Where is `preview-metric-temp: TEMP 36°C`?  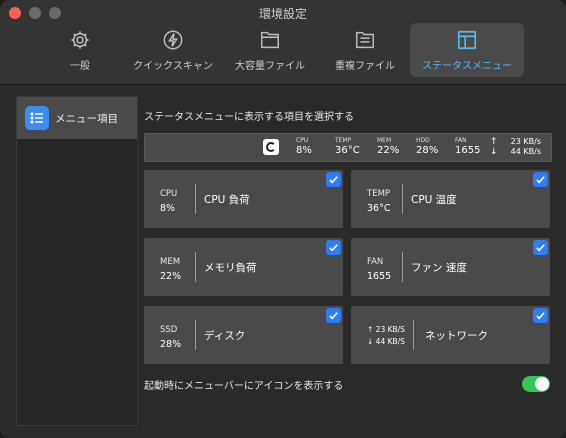
preview-metric-temp: TEMP 36°C is located at coordinates (347, 146).